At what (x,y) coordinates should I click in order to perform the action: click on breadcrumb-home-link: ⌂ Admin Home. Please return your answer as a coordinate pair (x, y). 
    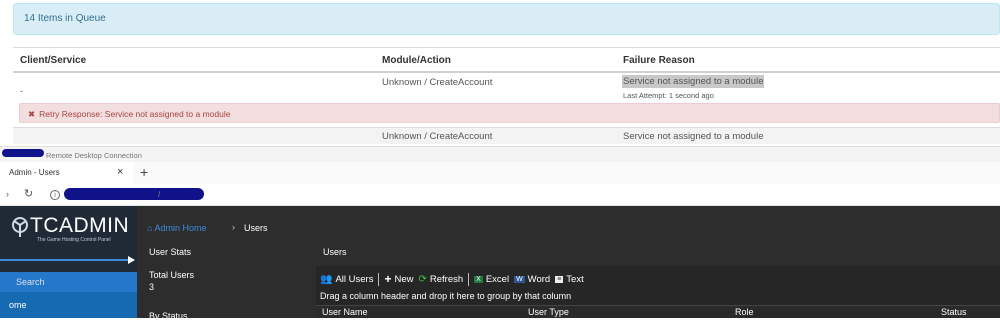
    Looking at the image, I should click on (176, 228).